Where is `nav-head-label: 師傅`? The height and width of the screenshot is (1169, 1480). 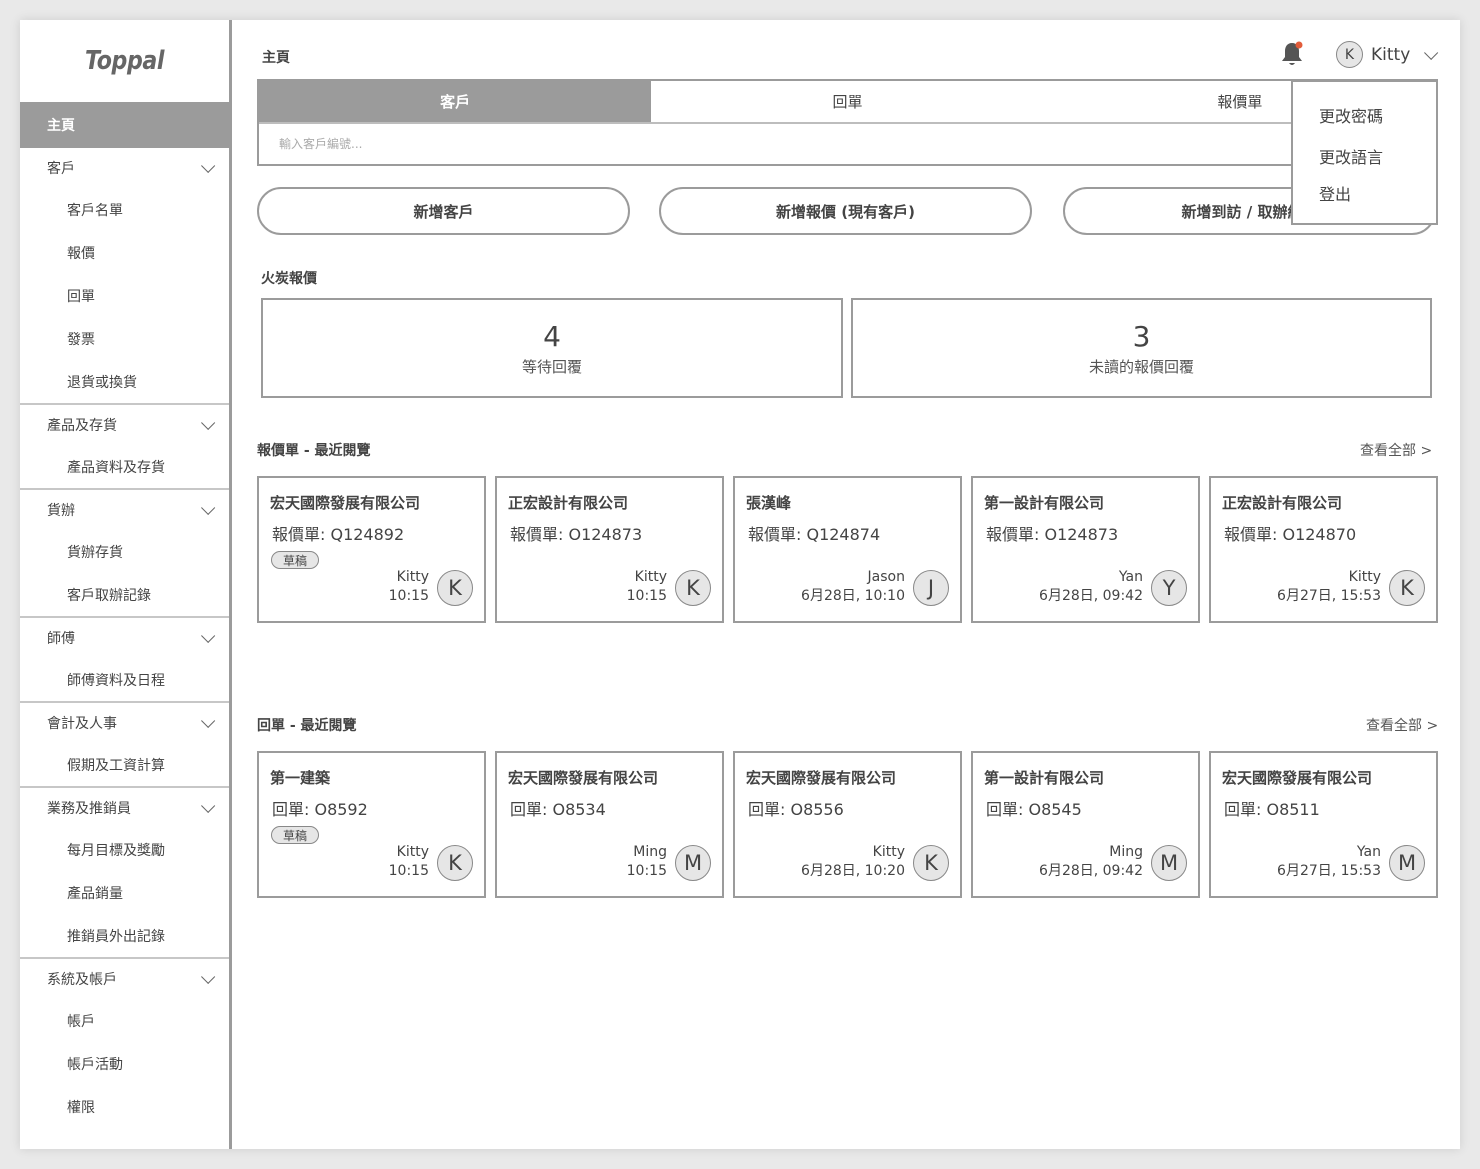
nav-head-label: 師傅 is located at coordinates (61, 639).